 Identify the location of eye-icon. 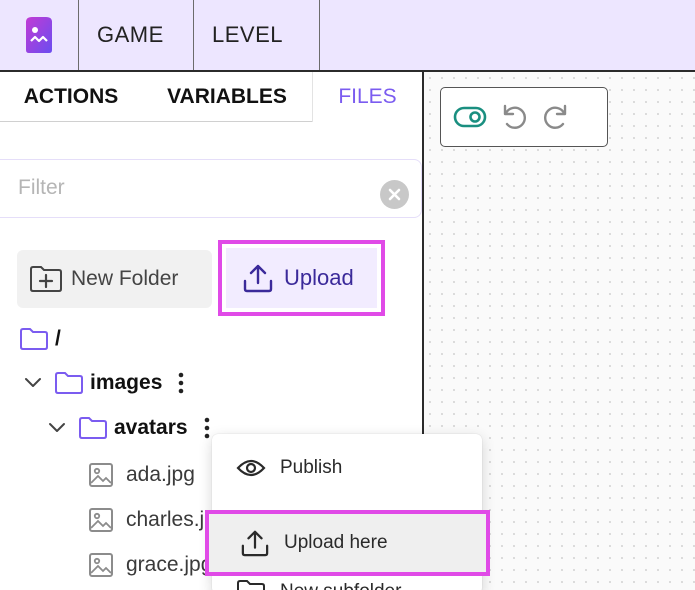
(251, 468).